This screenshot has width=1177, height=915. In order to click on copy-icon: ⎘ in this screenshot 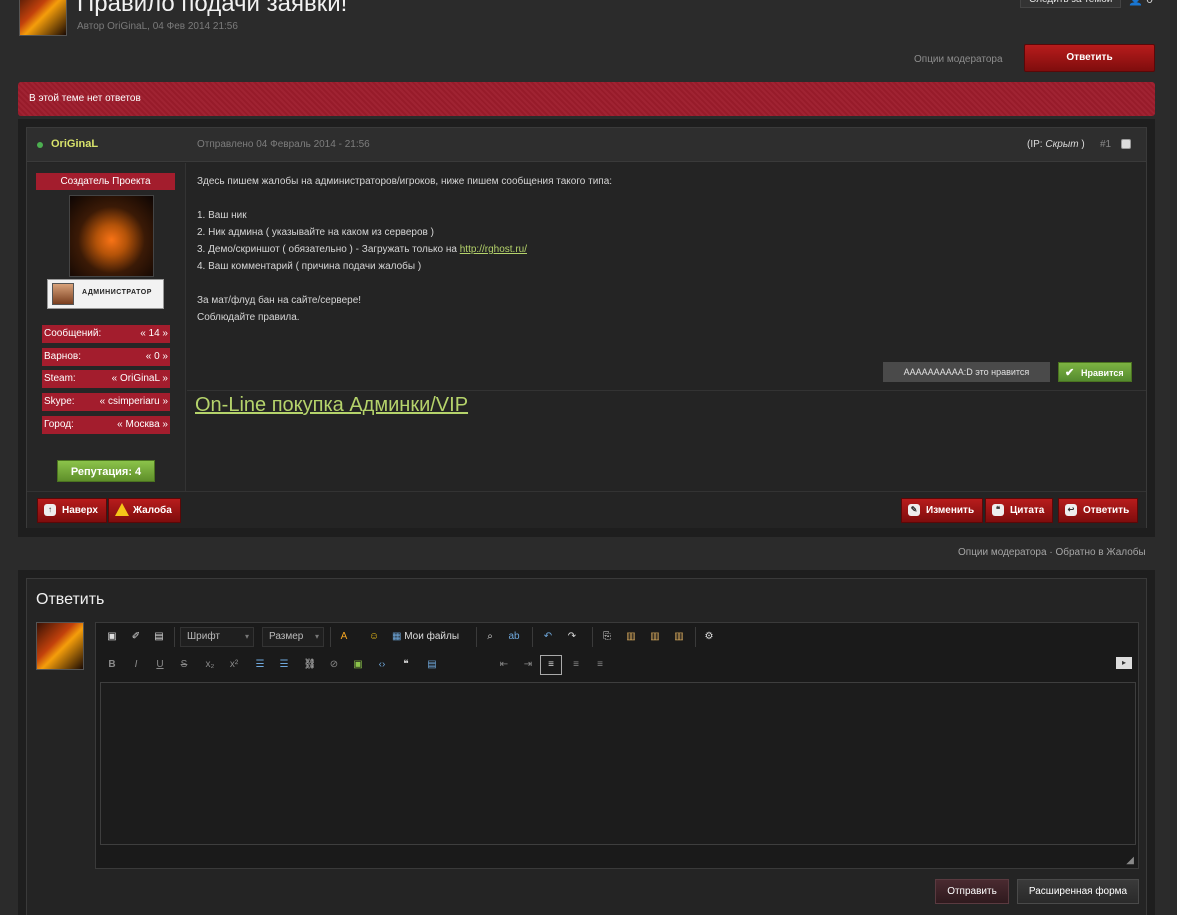, I will do `click(607, 637)`.